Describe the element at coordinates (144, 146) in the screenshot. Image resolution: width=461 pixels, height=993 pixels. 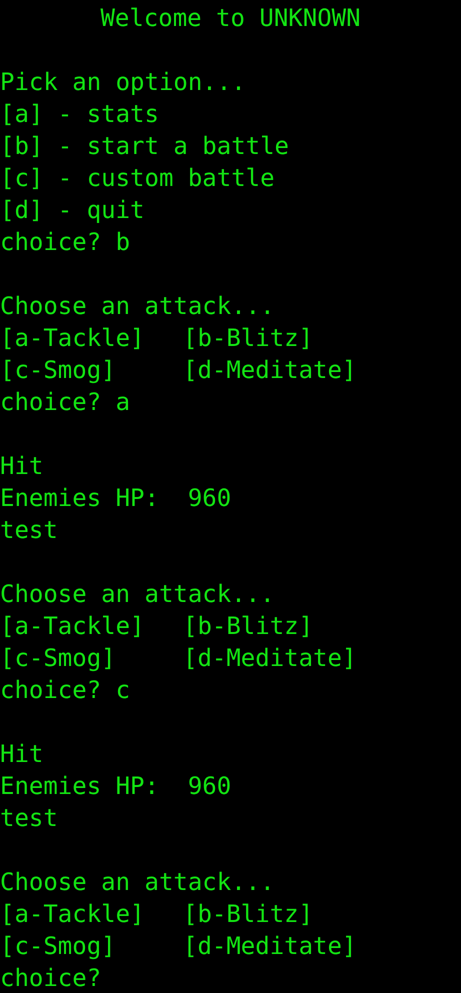
I see `terminal-line: [b] - start a battle` at that location.